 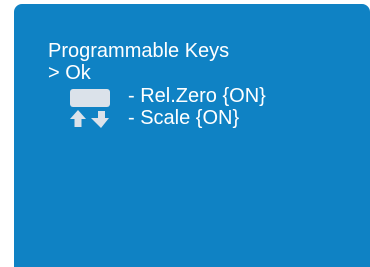 What do you see at coordinates (139, 51) in the screenshot?
I see `screen-title: Programmable Keys` at bounding box center [139, 51].